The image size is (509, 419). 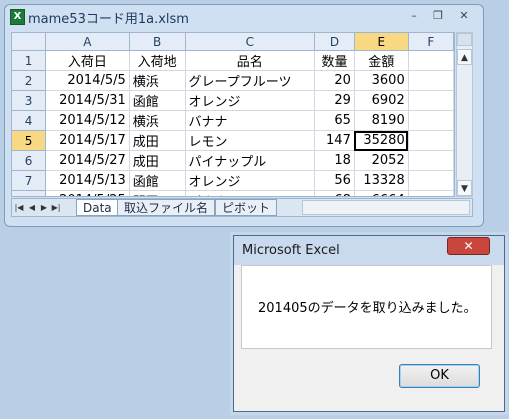 What do you see at coordinates (29, 60) in the screenshot?
I see `row-header: 1` at bounding box center [29, 60].